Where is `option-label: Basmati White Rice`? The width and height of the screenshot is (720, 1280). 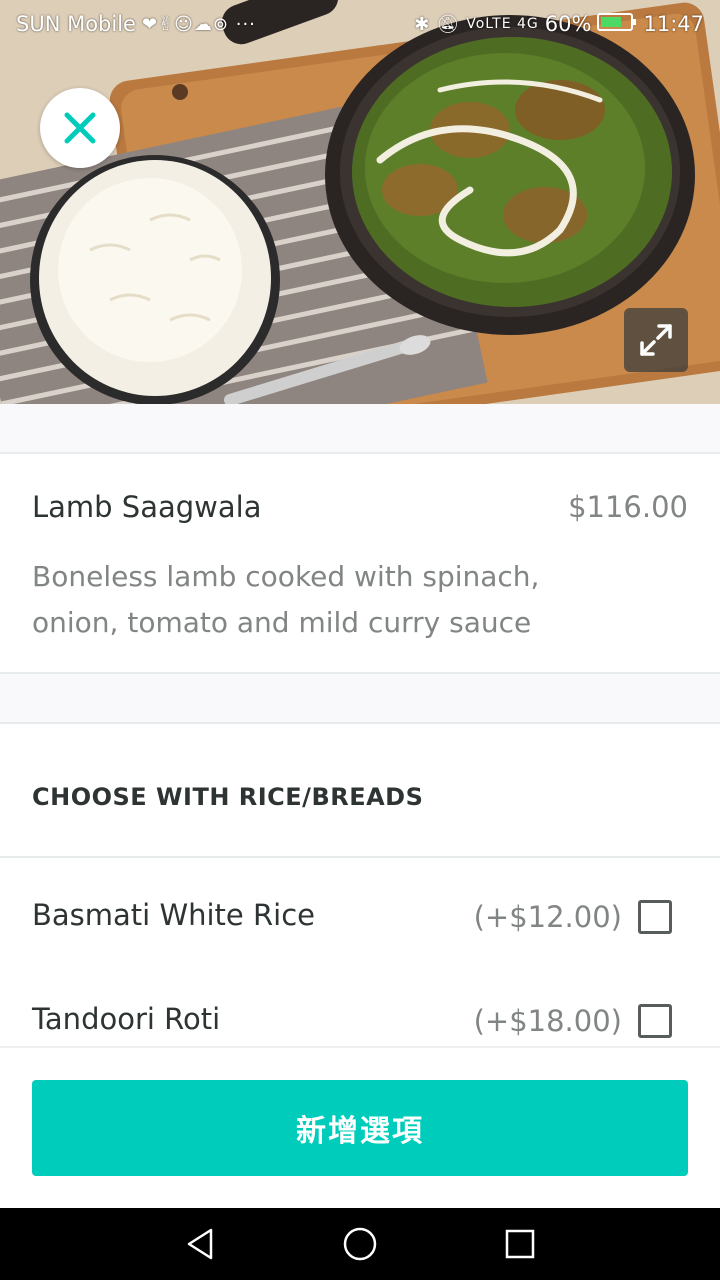 option-label: Basmati White Rice is located at coordinates (173, 915).